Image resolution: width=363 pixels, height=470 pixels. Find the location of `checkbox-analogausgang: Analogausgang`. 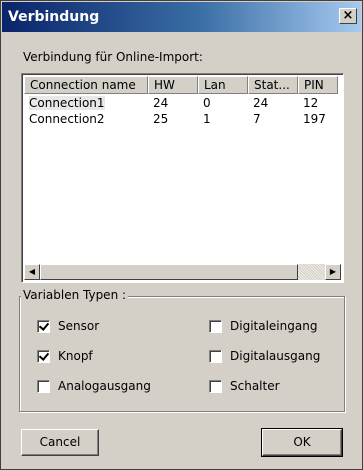

checkbox-analogausgang: Analogausgang is located at coordinates (94, 386).